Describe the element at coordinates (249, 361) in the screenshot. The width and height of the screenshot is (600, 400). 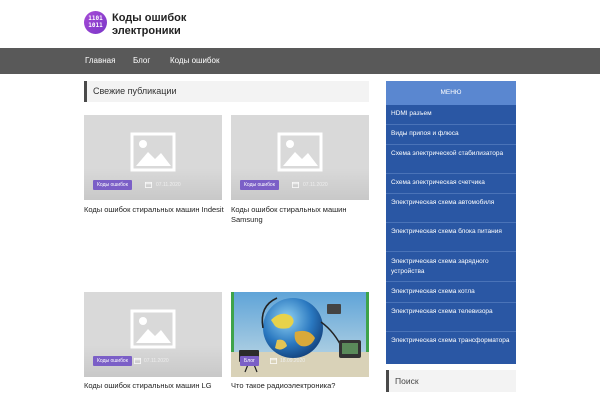
I see `category-badge: Блог` at that location.